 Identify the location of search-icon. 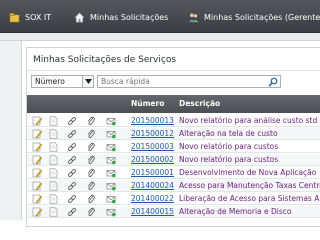
(273, 82).